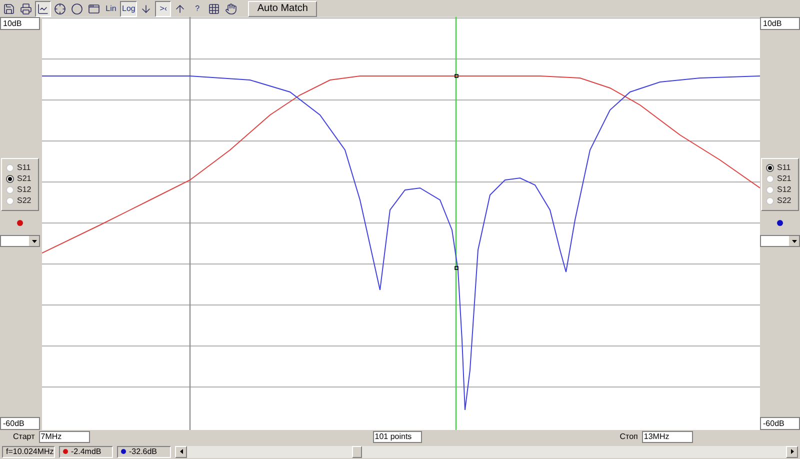 The height and width of the screenshot is (459, 800). Describe the element at coordinates (111, 8) in the screenshot. I see `toolbar-button: Lin` at that location.